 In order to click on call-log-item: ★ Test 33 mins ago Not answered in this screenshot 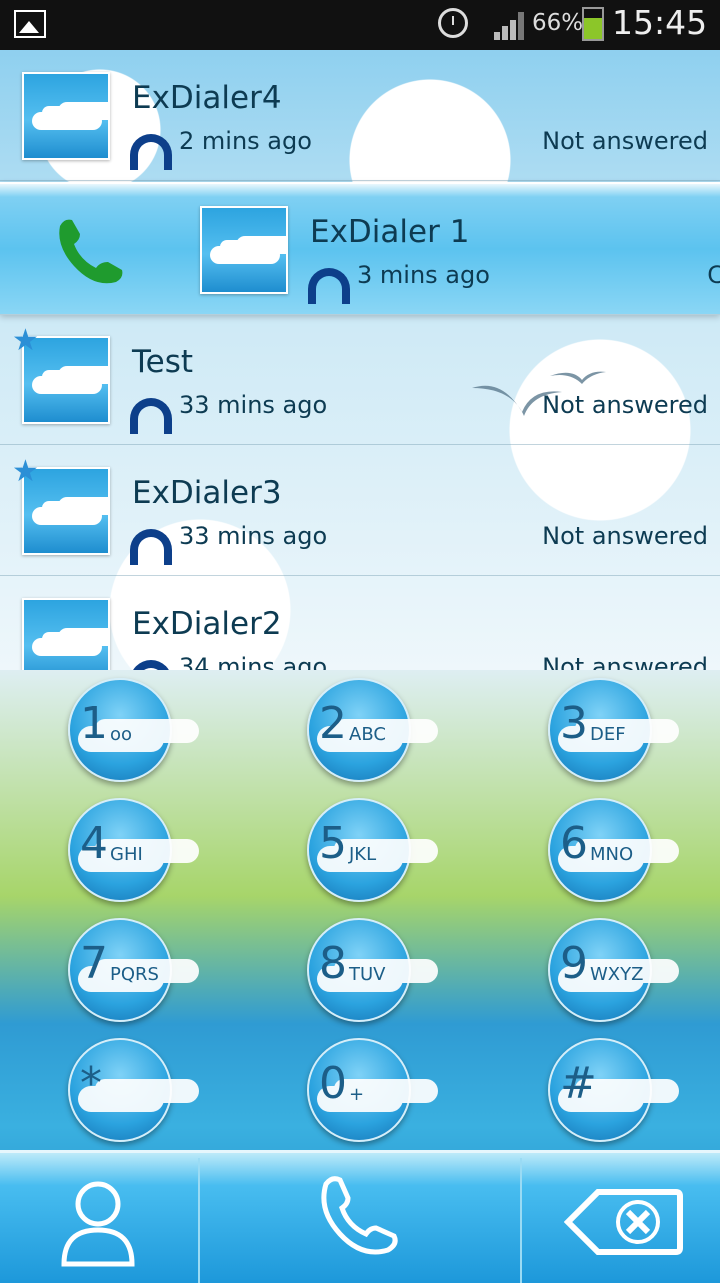, I will do `click(360, 379)`.